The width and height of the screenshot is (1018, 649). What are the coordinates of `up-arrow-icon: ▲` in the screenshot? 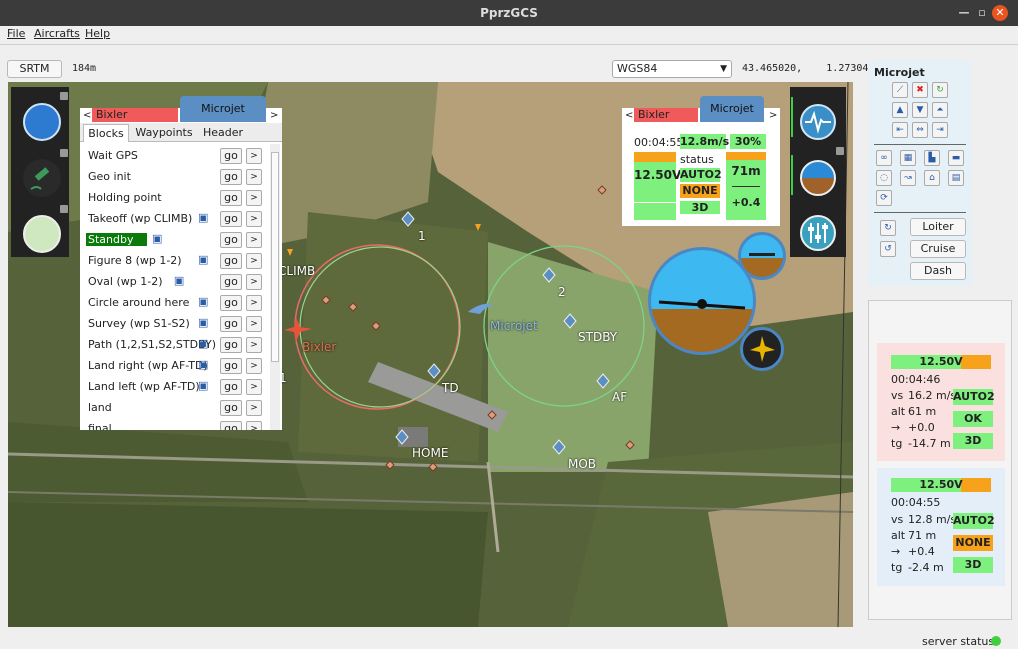 It's located at (900, 110).